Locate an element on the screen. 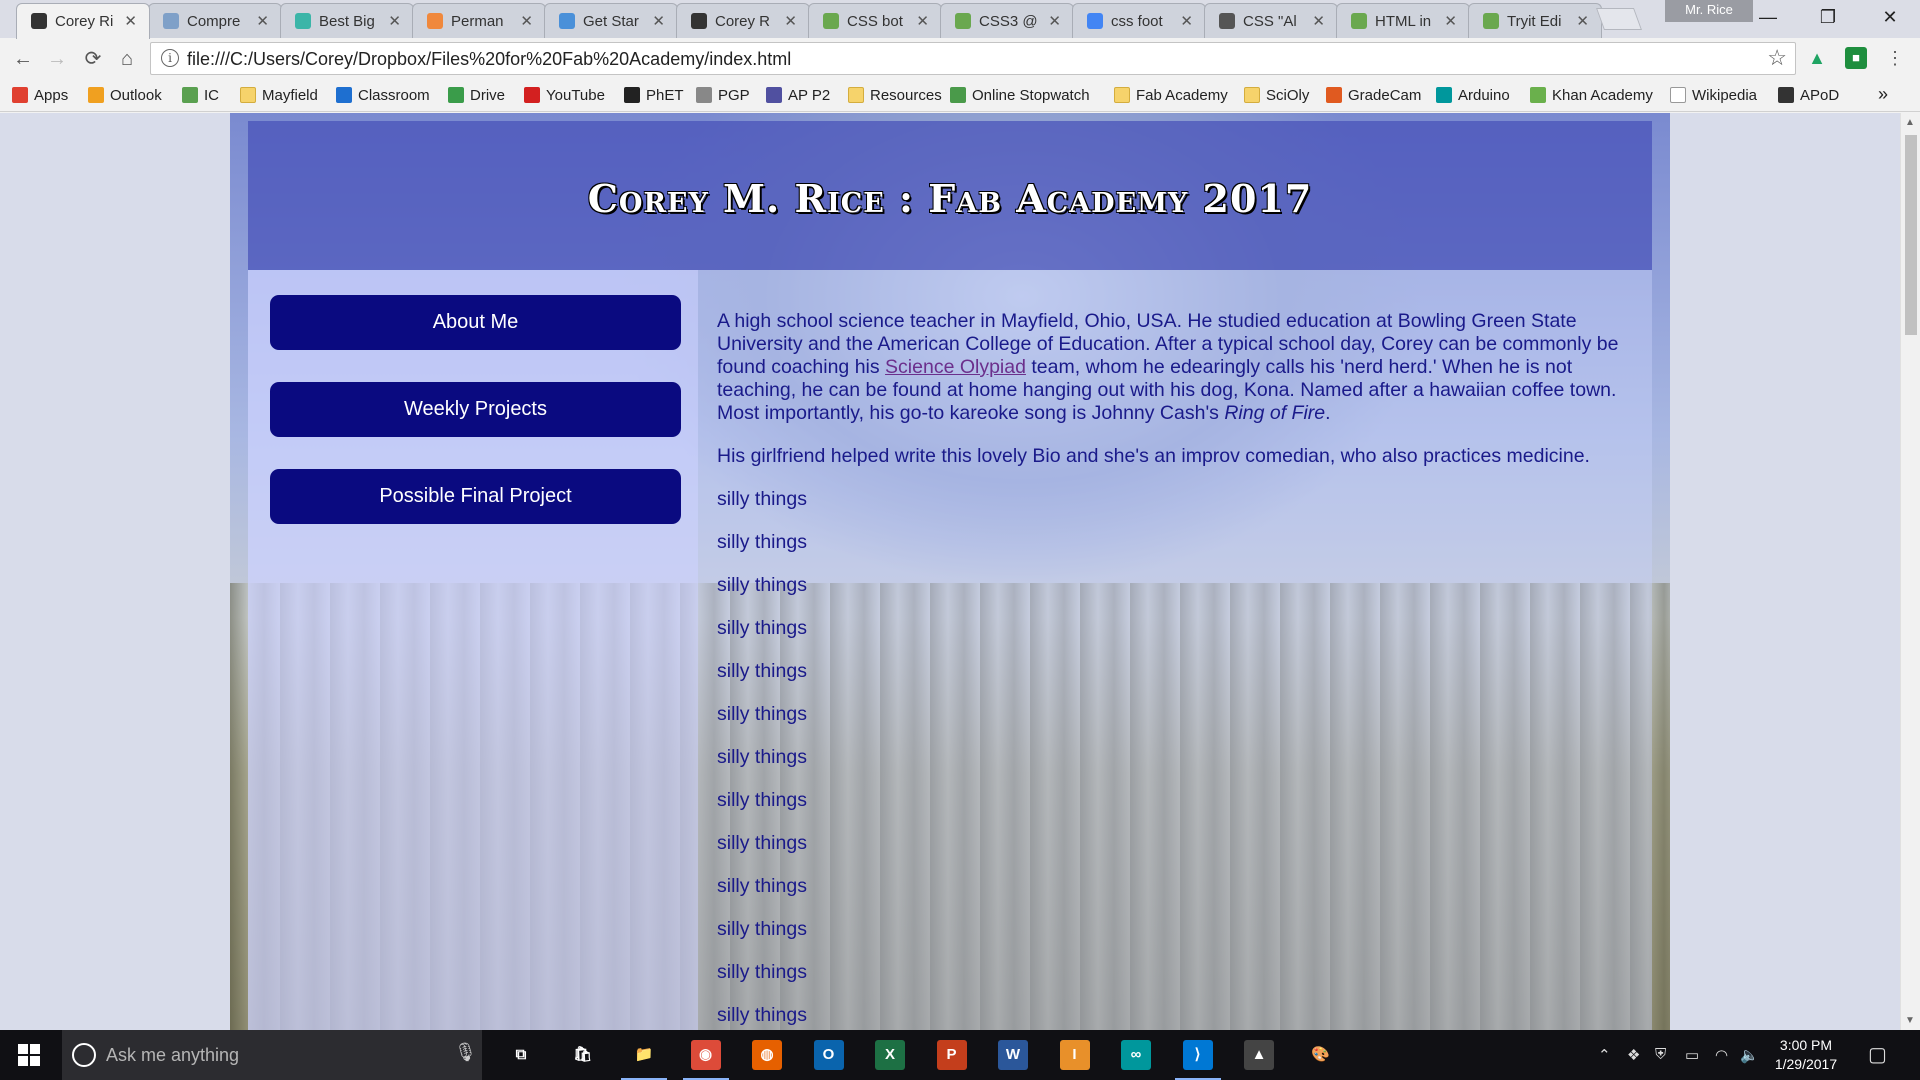 The width and height of the screenshot is (1920, 1080). paint-icon: 🎨 is located at coordinates (1321, 1055).